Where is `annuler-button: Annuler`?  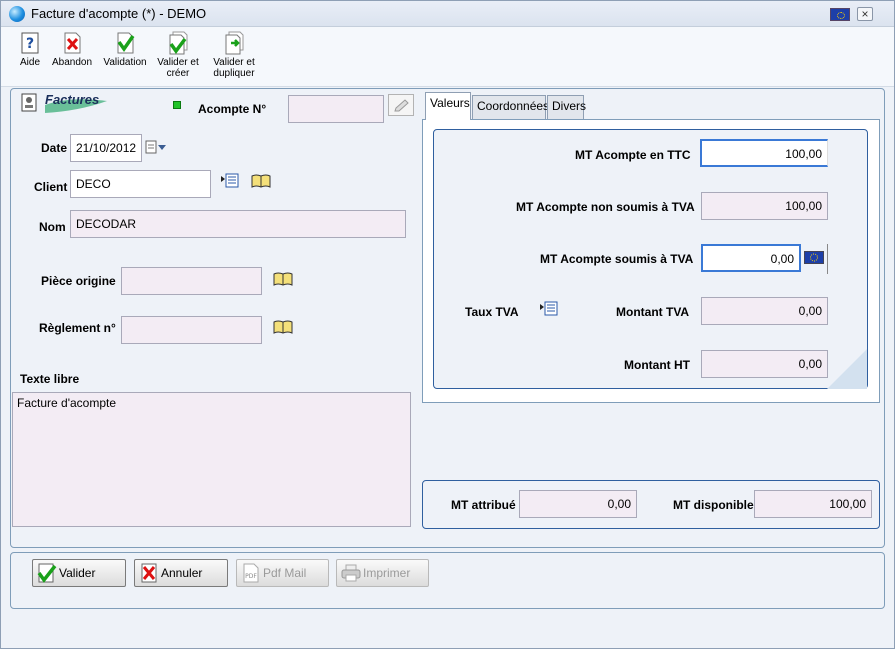
annuler-button: Annuler is located at coordinates (181, 573).